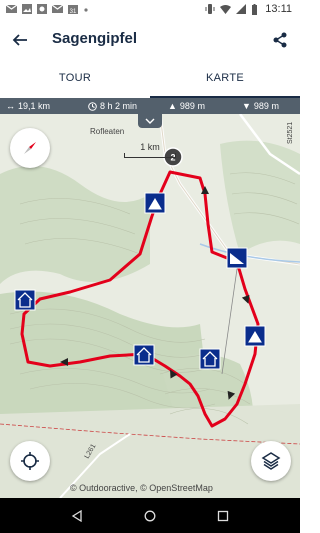  I want to click on connector-line, so click(230, 318).